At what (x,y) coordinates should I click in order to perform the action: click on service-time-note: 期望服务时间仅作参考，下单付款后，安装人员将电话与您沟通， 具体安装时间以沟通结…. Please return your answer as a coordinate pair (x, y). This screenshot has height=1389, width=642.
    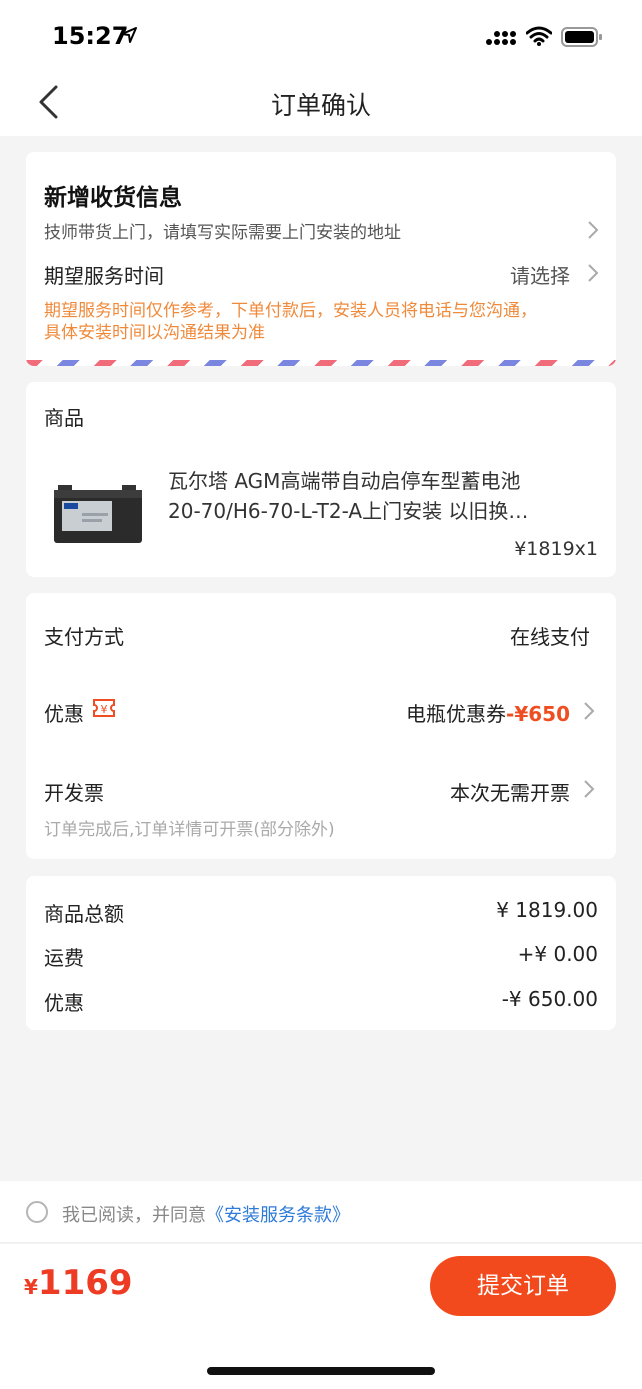
    Looking at the image, I should click on (324, 322).